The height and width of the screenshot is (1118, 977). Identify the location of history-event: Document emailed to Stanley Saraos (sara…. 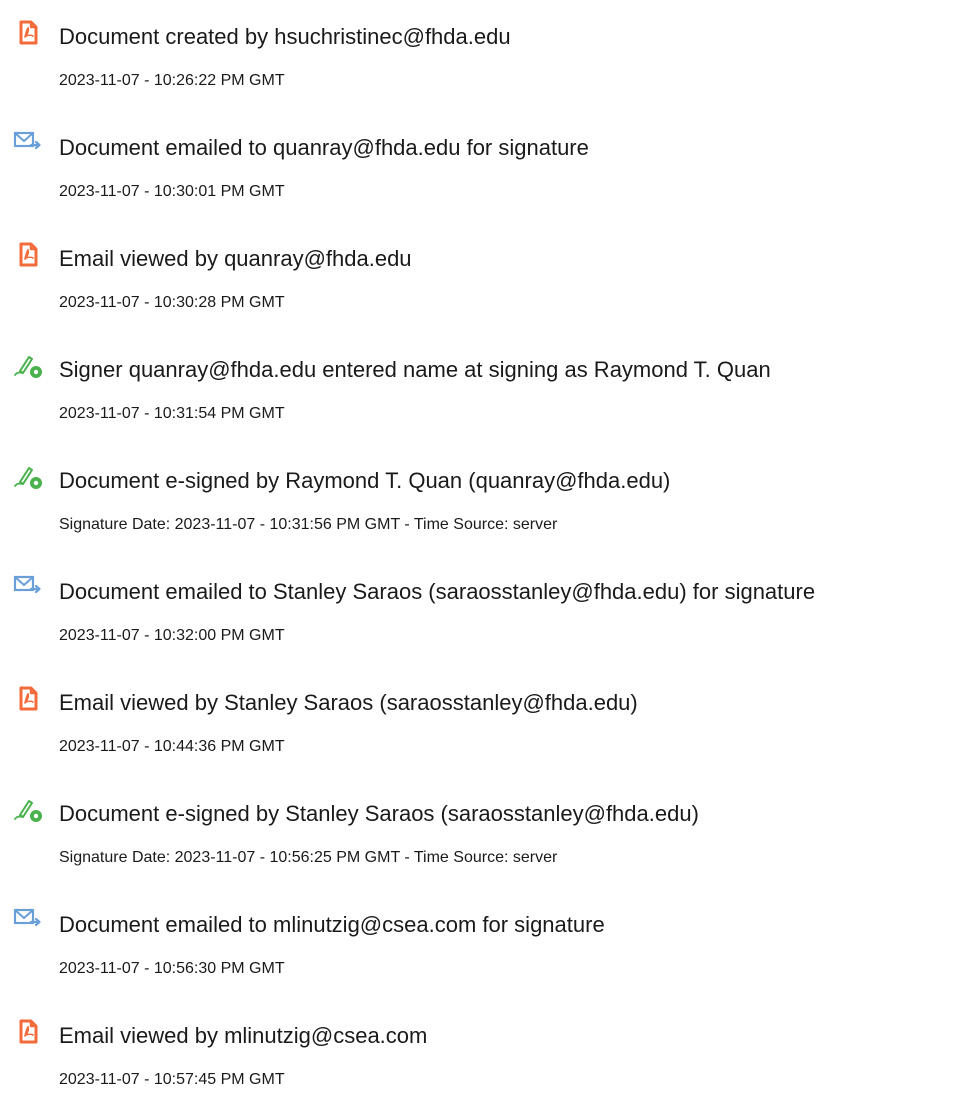
(488, 607).